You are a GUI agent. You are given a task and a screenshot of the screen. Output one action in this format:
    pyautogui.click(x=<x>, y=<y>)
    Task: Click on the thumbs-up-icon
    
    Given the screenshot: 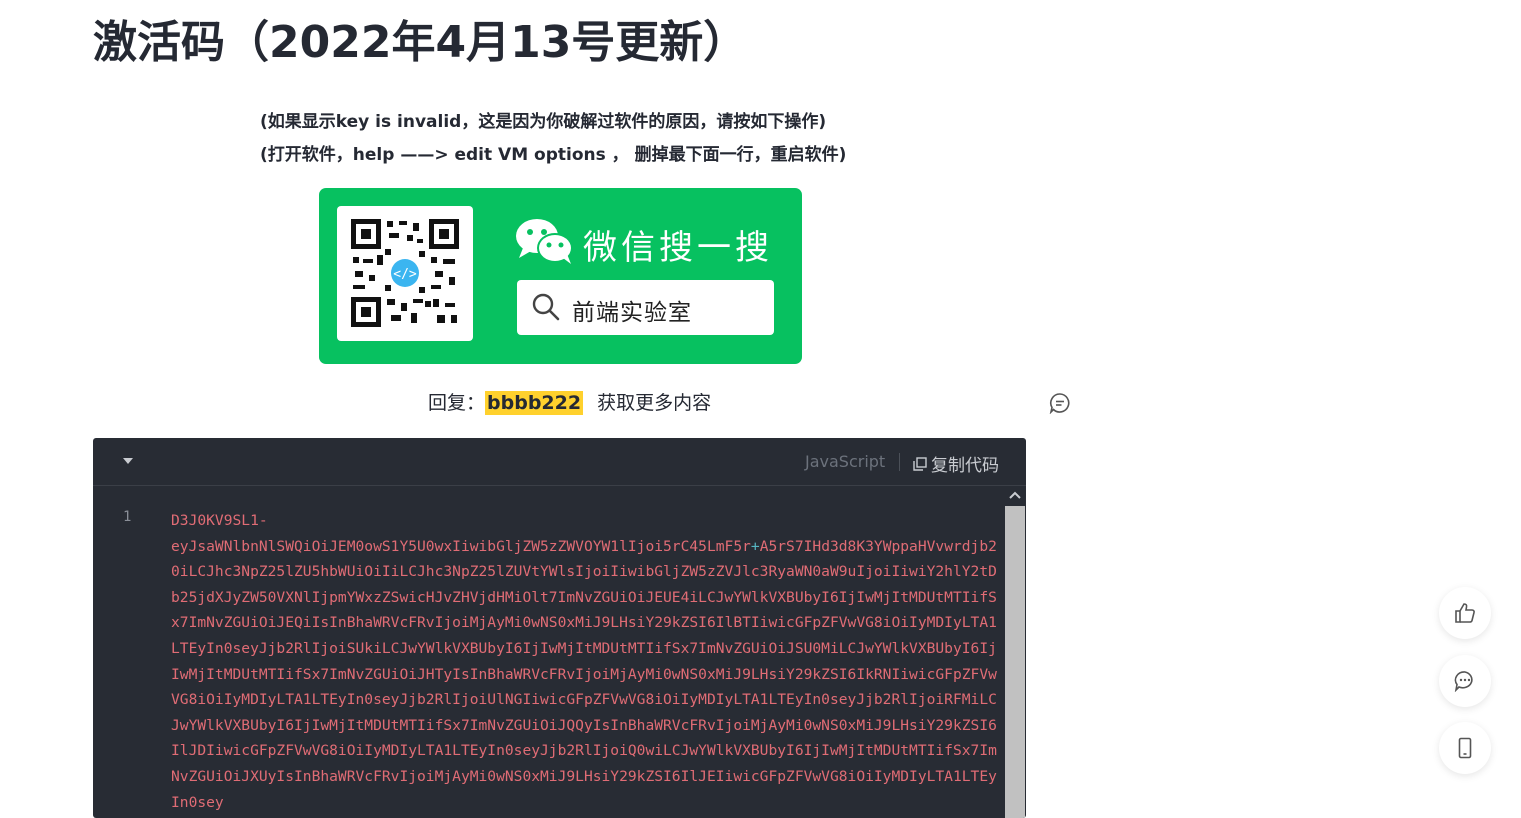 What is the action you would take?
    pyautogui.click(x=1465, y=613)
    